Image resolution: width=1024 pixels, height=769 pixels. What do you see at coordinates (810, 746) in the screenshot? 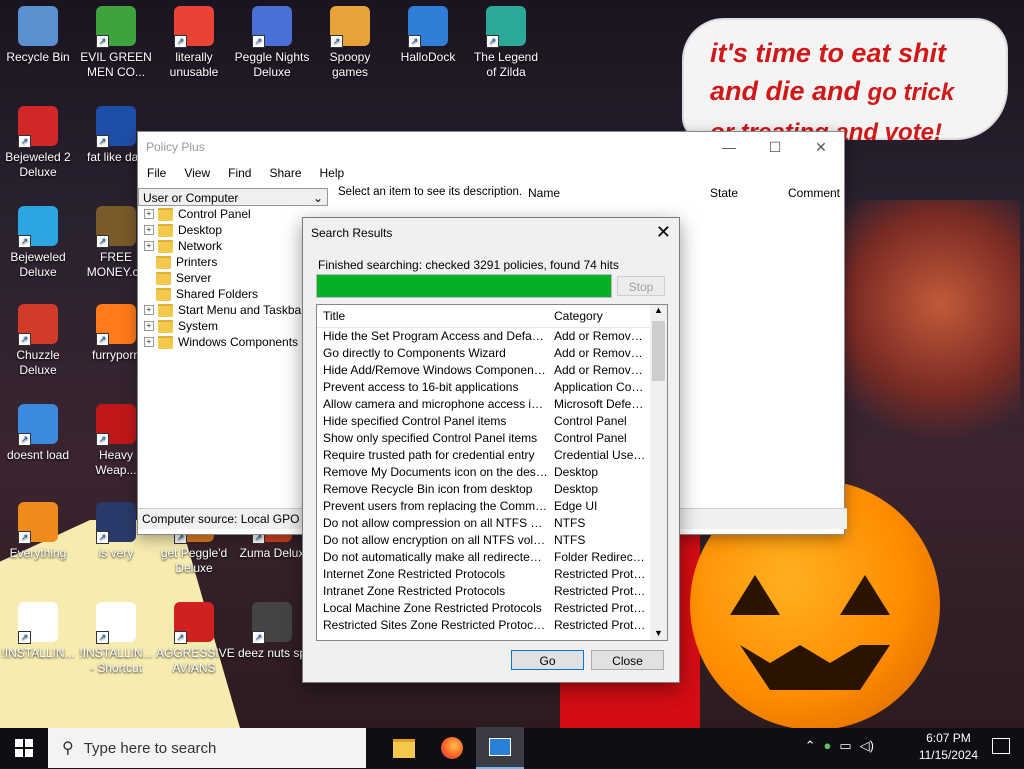
I see `chevron-up-icon: ⌃` at bounding box center [810, 746].